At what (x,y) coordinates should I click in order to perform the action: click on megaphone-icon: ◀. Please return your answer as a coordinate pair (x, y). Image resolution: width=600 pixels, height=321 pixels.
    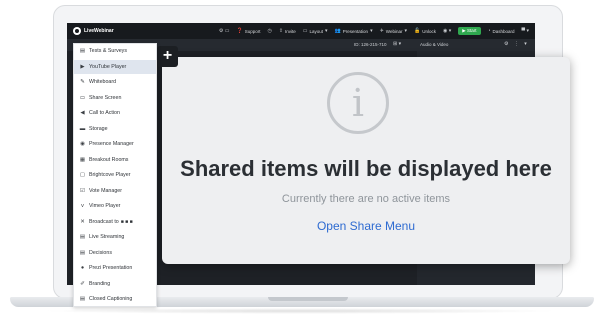
    Looking at the image, I should click on (82, 113).